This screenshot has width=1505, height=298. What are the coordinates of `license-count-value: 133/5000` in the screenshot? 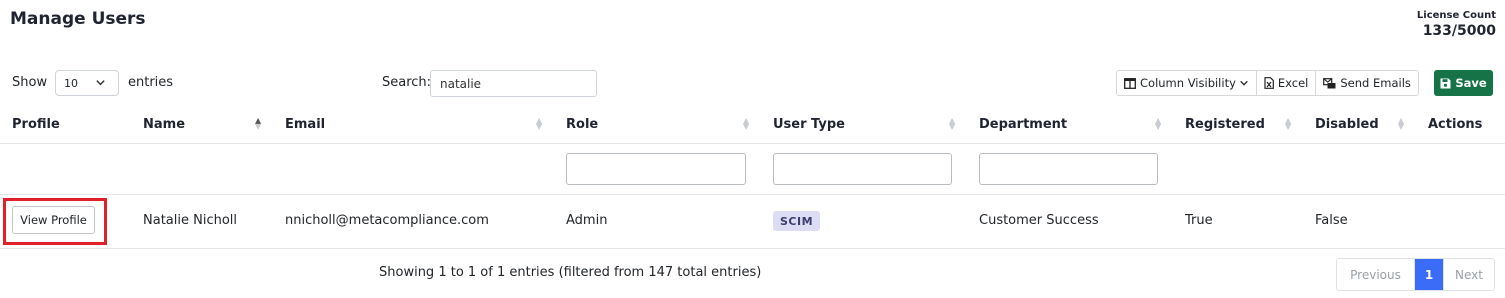 It's located at (1459, 31).